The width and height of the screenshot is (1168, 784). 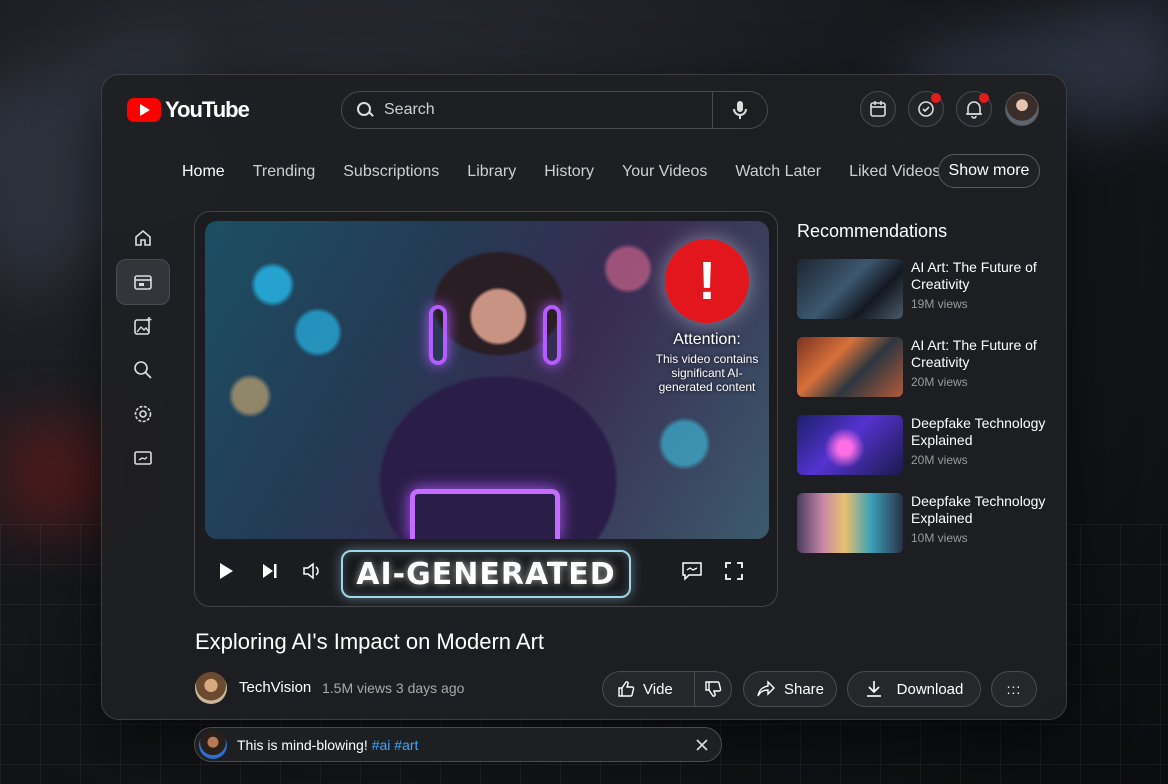 I want to click on share-label: Share, so click(x=804, y=689).